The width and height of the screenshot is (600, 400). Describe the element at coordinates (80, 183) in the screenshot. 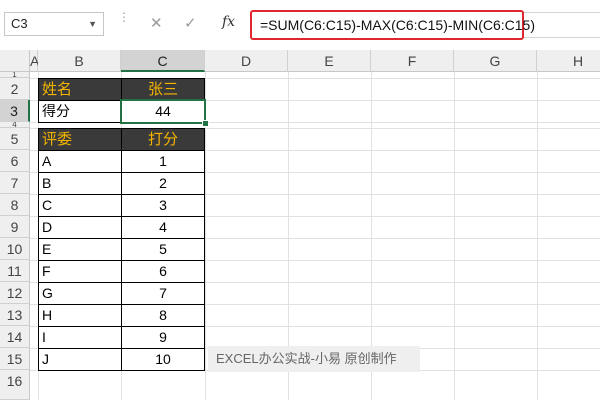

I see `judge-name-cell: B` at that location.